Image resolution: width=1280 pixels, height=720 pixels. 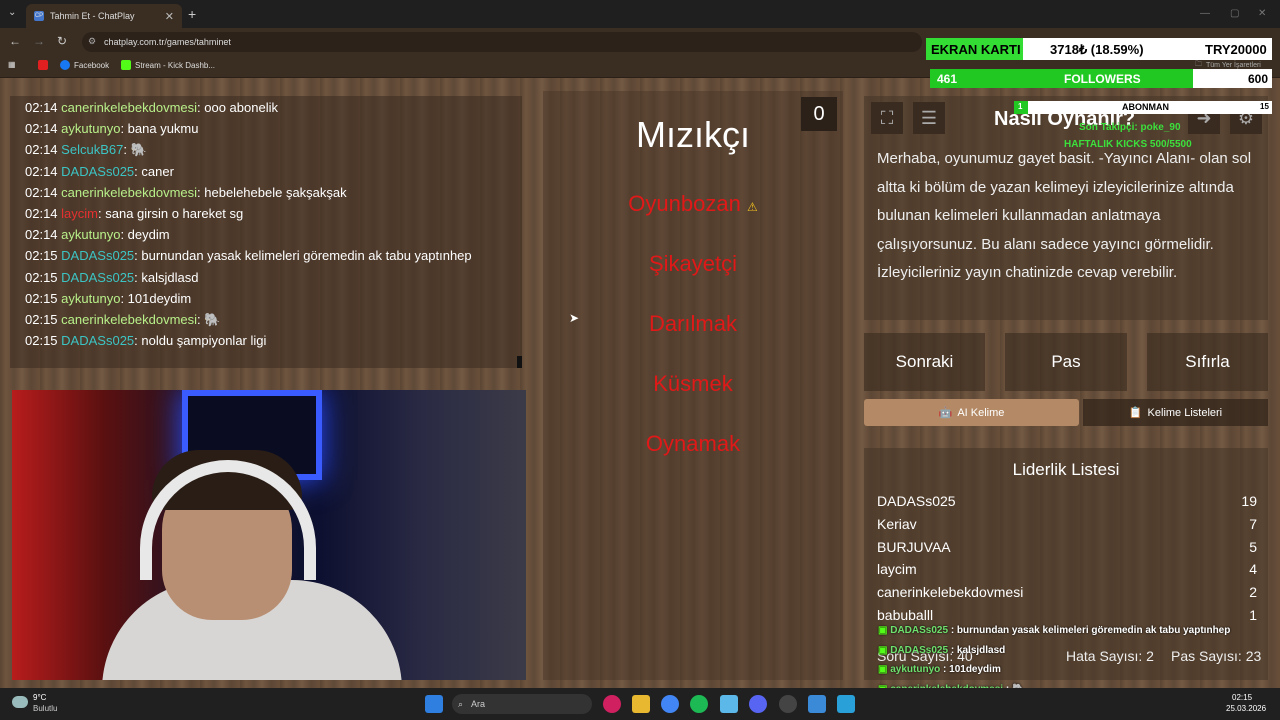 I want to click on new-tab-icon: +, so click(x=192, y=14).